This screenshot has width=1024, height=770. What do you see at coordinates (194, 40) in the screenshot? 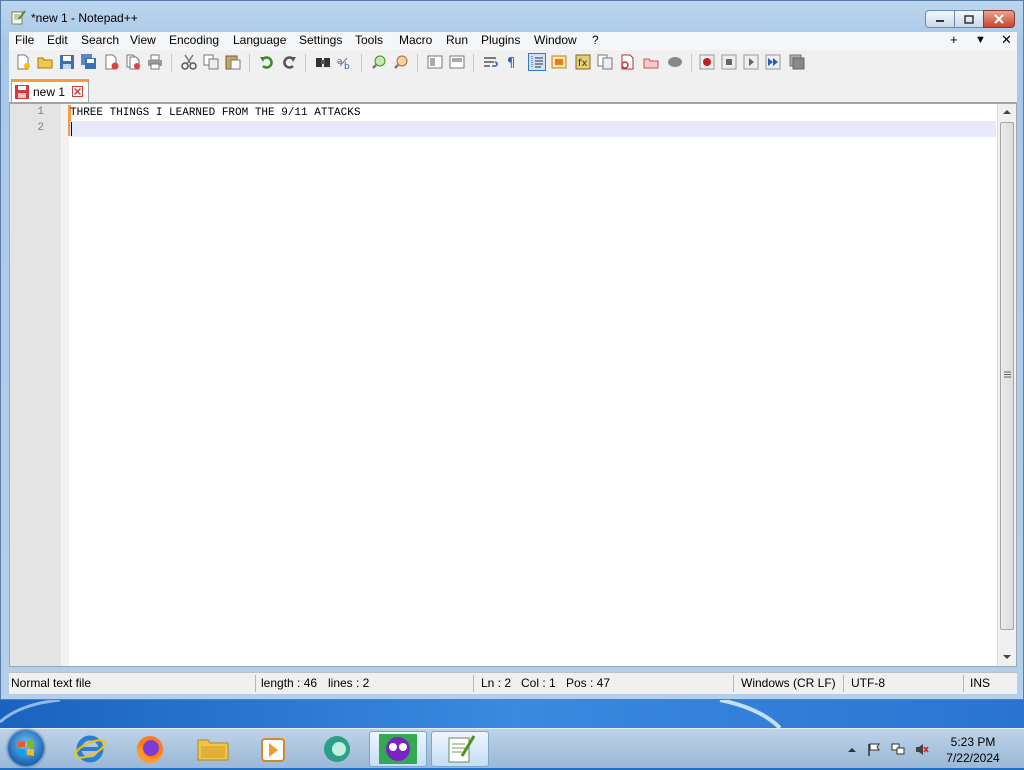
I see `menu-encoding: Encoding` at bounding box center [194, 40].